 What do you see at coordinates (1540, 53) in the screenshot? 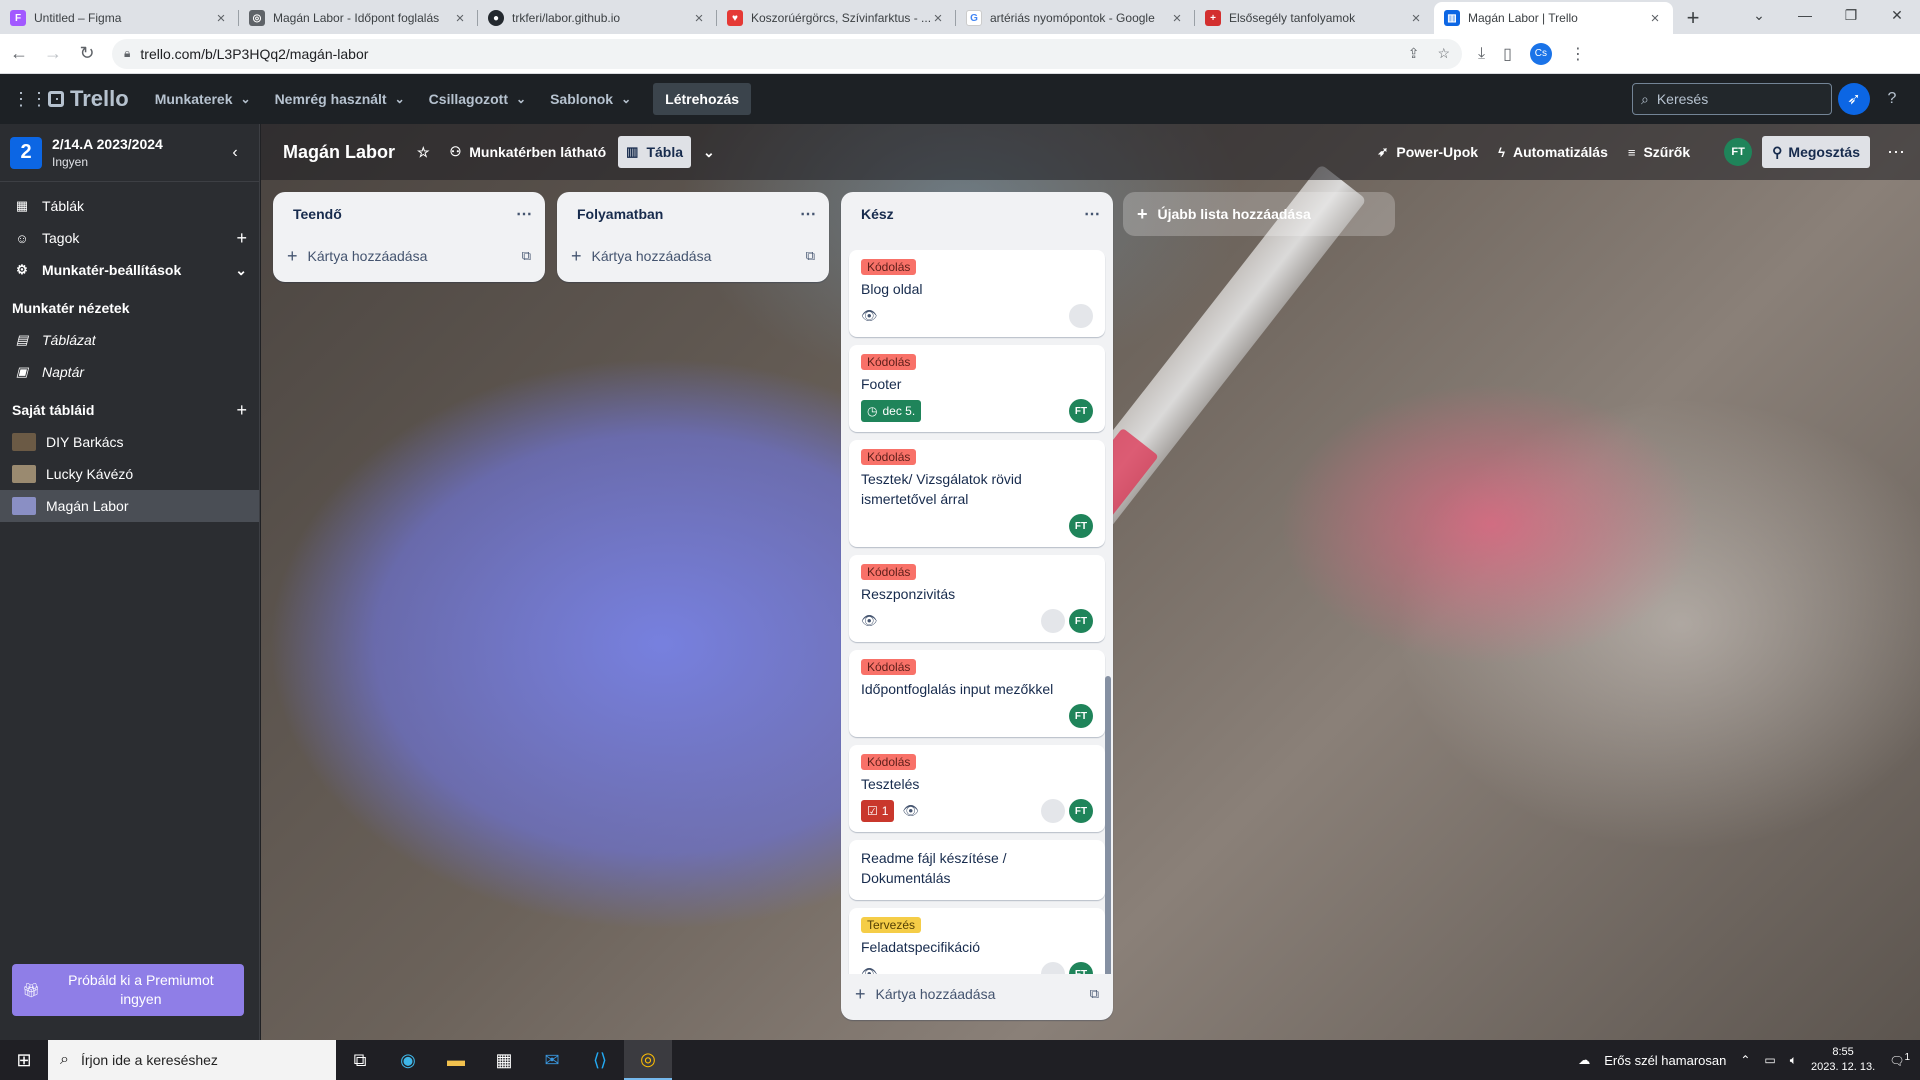
I see `profile-avatar: Cs` at bounding box center [1540, 53].